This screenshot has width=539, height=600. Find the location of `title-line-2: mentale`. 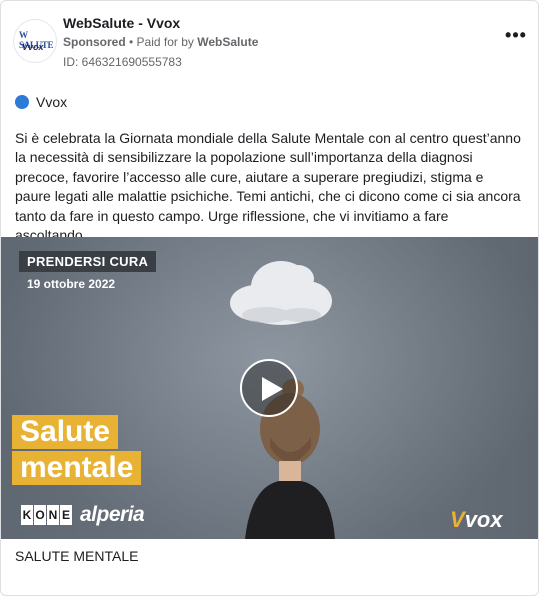

title-line-2: mentale is located at coordinates (77, 468).